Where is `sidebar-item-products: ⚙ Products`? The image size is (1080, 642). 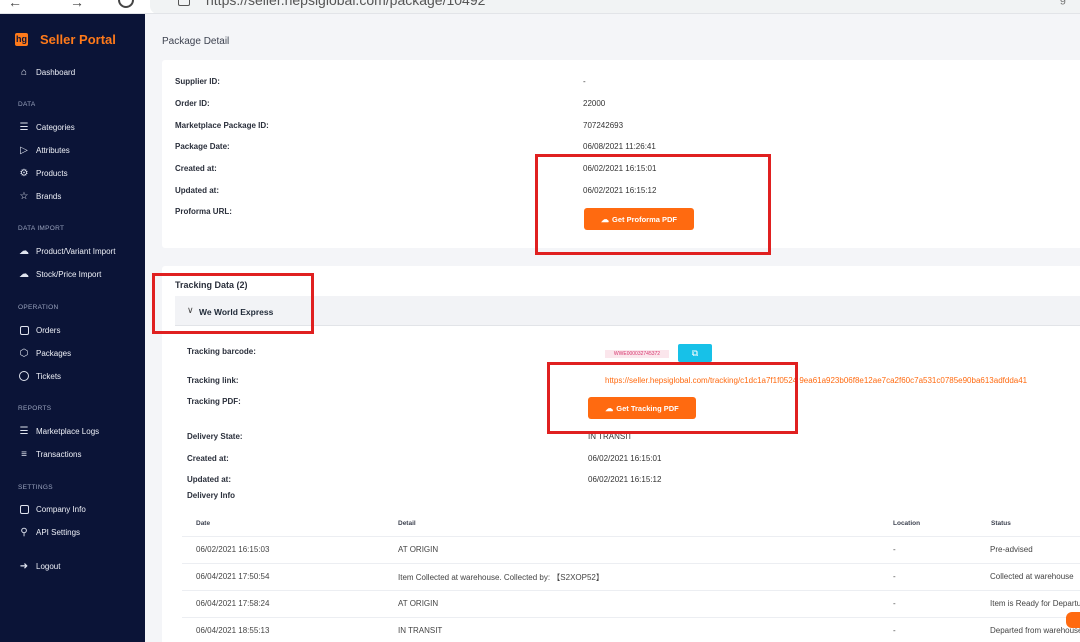
sidebar-item-products: ⚙ Products is located at coordinates (43, 173).